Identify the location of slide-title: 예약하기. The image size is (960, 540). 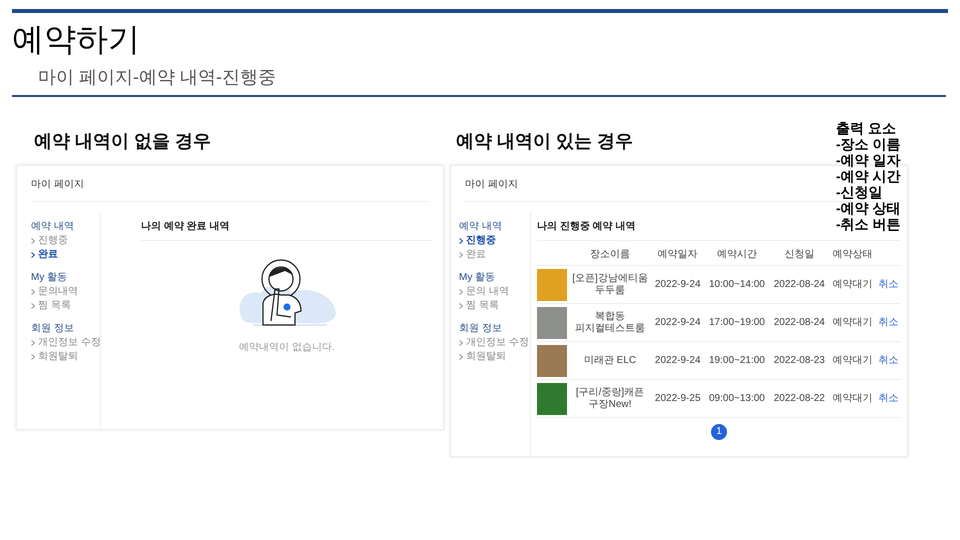
(76, 39).